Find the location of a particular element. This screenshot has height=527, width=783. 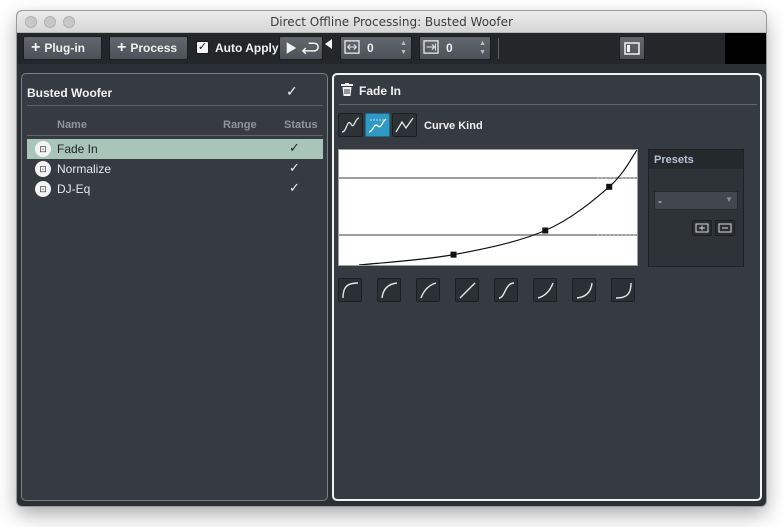

process-button: + Process is located at coordinates (148, 48).